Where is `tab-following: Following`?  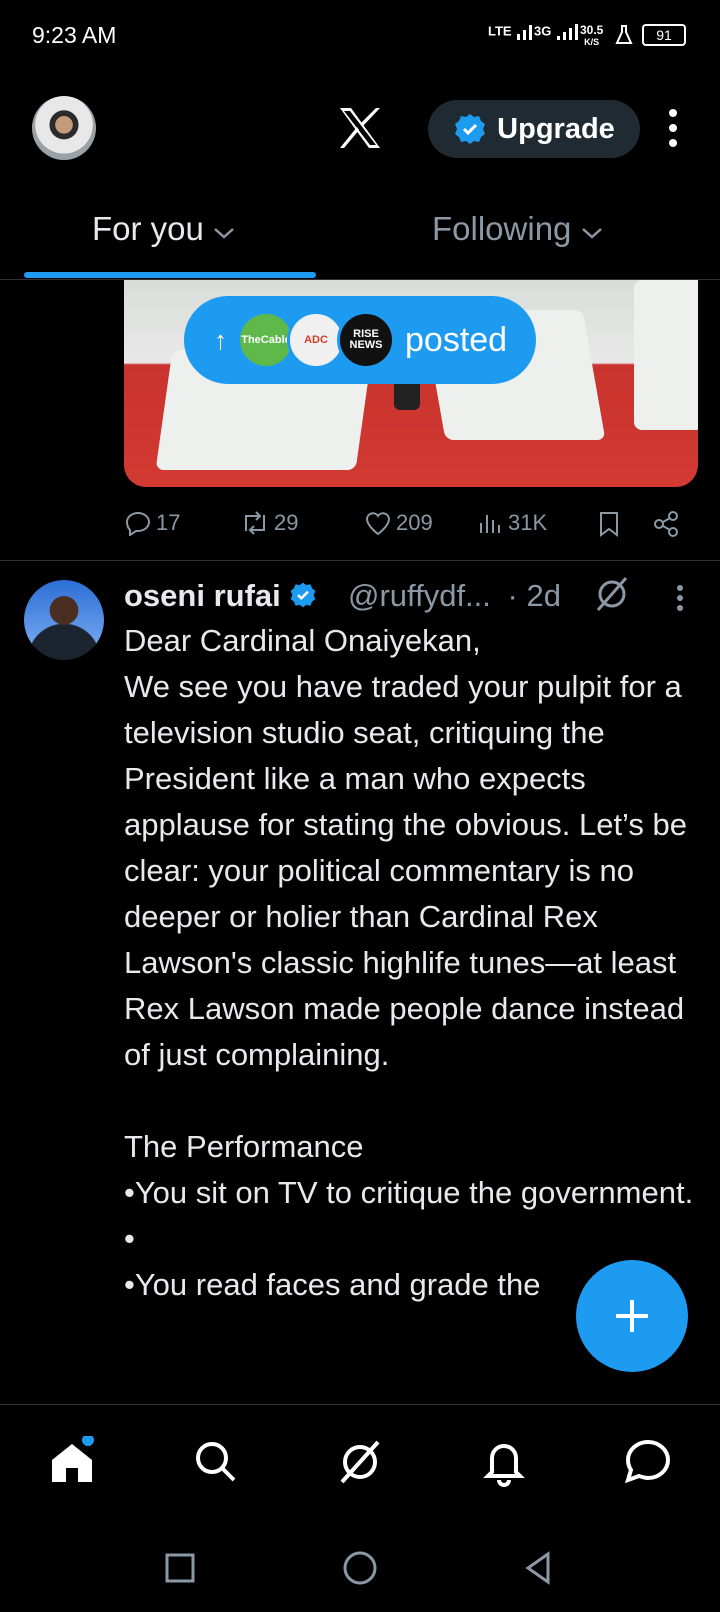
tab-following: Following is located at coordinates (517, 229).